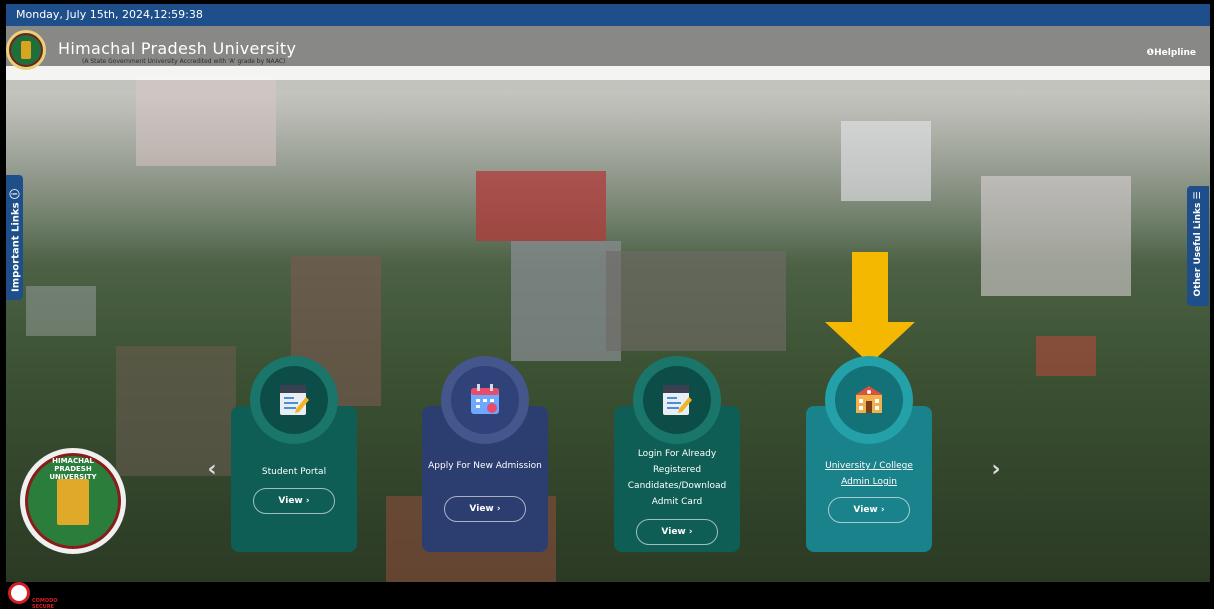  What do you see at coordinates (870, 308) in the screenshot?
I see `highlight-arrow-icon` at bounding box center [870, 308].